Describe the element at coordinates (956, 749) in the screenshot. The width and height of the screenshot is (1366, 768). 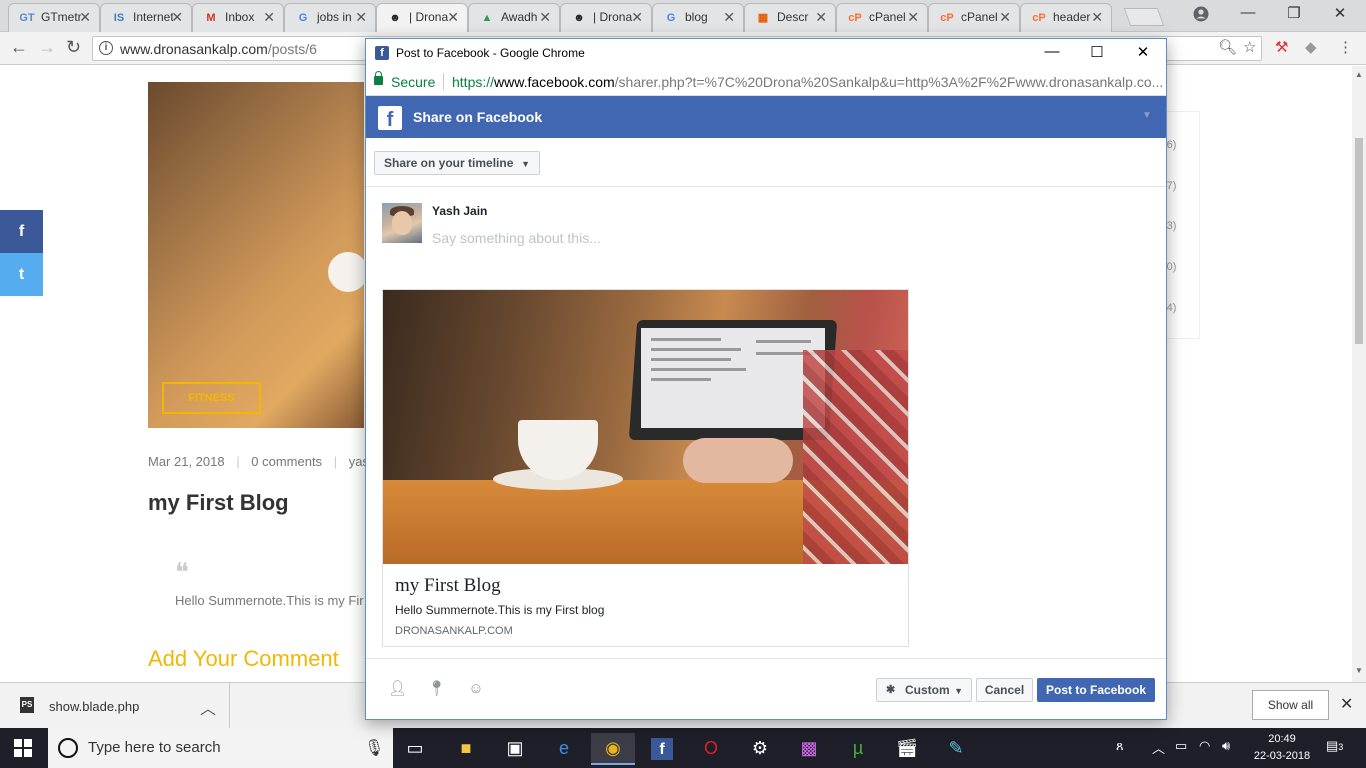
I see `paint-icon: ✎` at that location.